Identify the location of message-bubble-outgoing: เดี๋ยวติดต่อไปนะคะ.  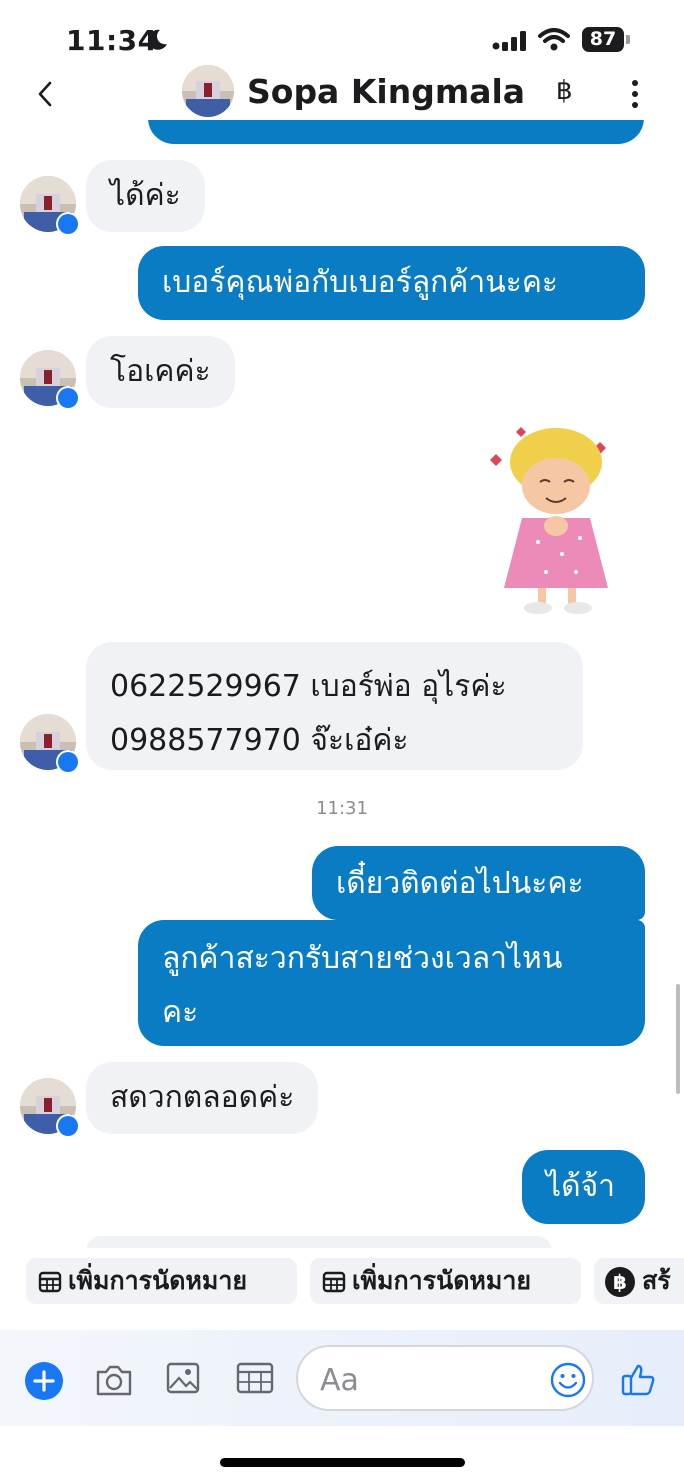
(478, 883).